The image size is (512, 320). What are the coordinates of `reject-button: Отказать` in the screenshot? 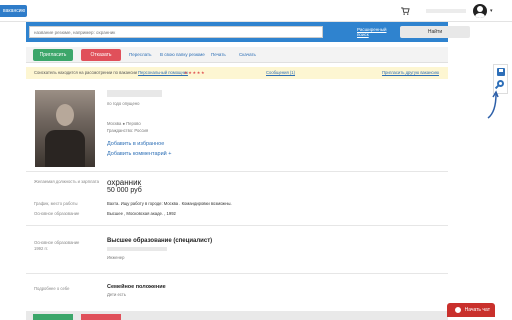 It's located at (101, 55).